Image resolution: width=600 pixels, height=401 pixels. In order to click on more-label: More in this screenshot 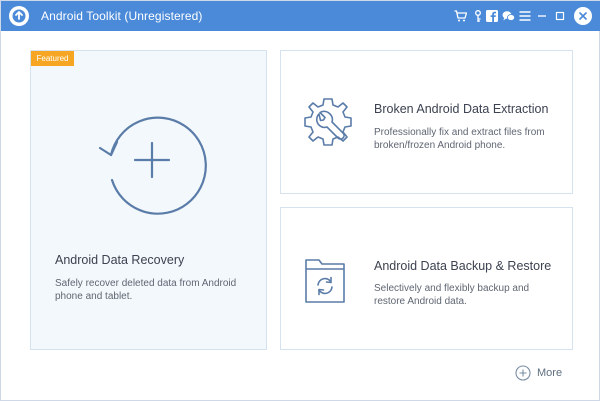, I will do `click(550, 373)`.